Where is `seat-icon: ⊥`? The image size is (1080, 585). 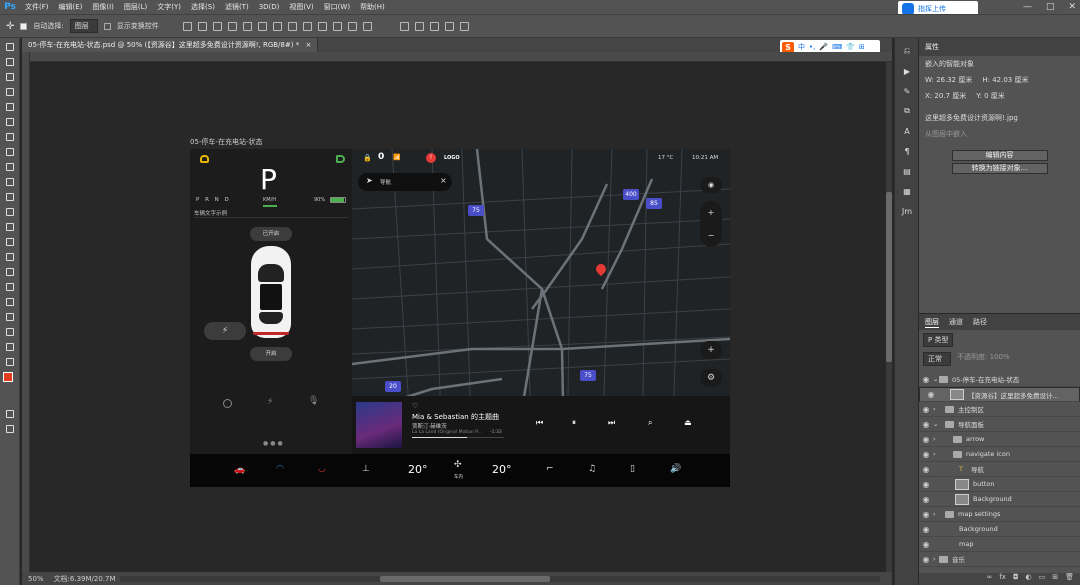 seat-icon: ⊥ is located at coordinates (366, 469).